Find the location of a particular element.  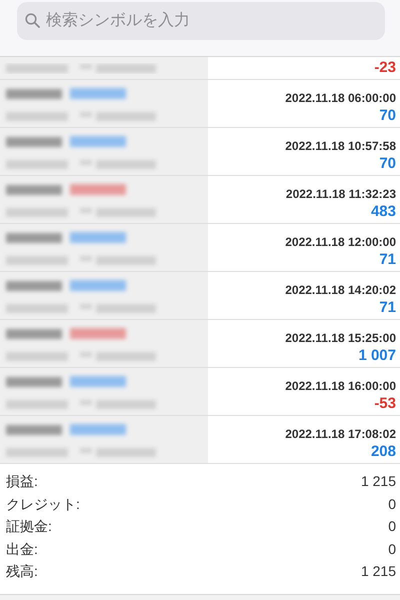

search-field: 検索シンボルを入力 is located at coordinates (201, 21).